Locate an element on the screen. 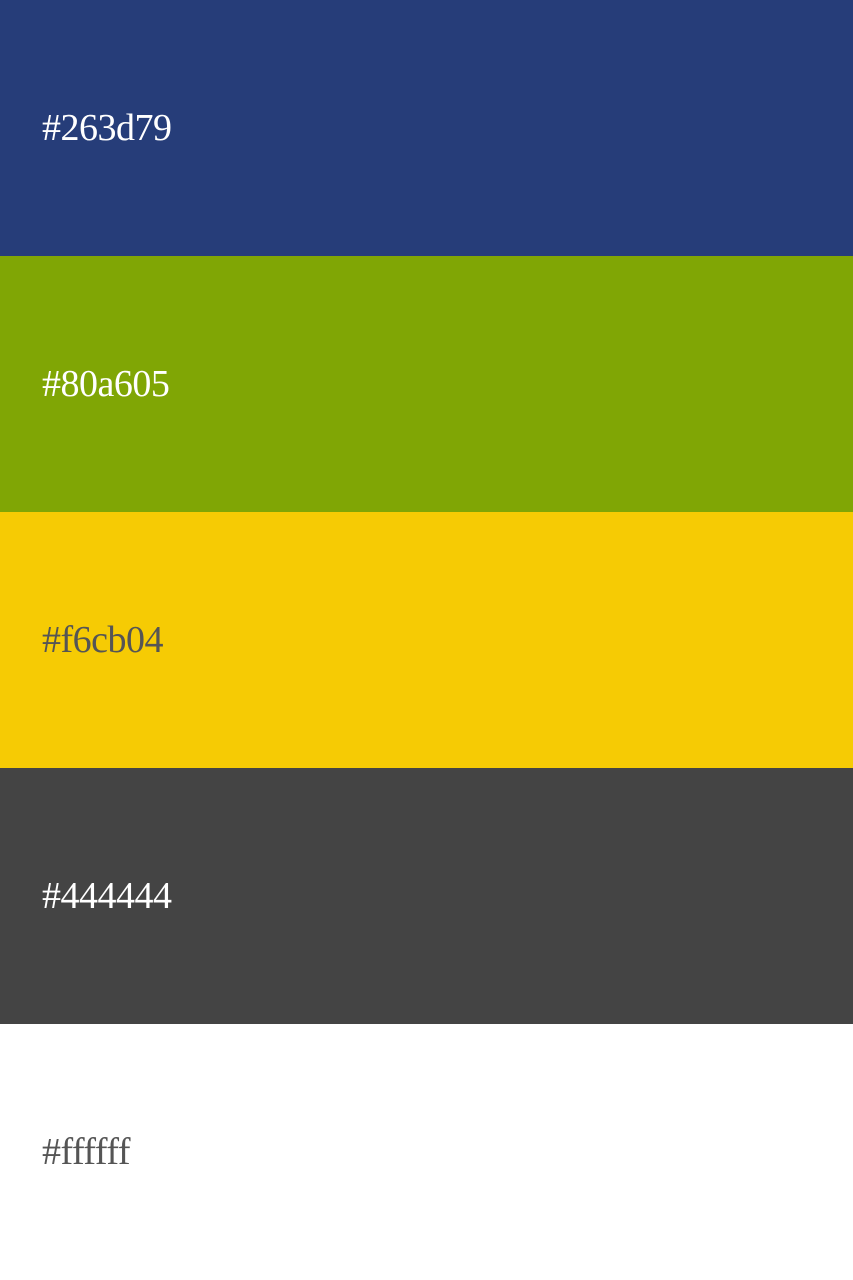  swatch-hex-label: #f6cb04 is located at coordinates (103, 640).